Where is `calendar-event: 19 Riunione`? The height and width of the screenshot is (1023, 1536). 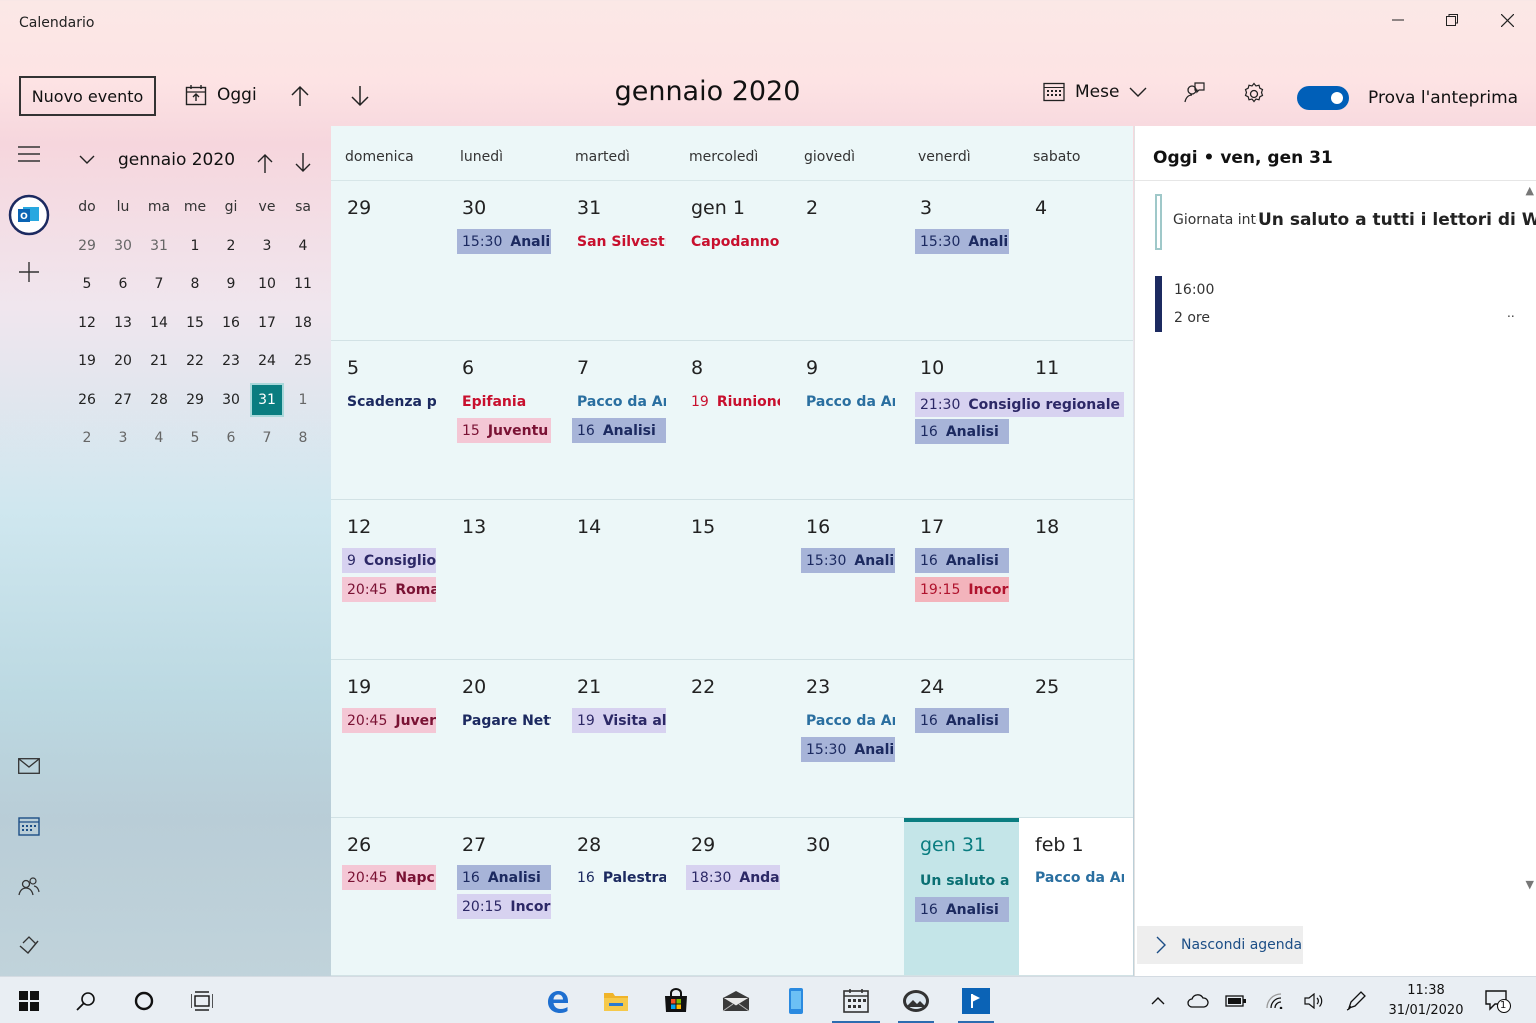
calendar-event: 19 Riunione is located at coordinates (733, 401).